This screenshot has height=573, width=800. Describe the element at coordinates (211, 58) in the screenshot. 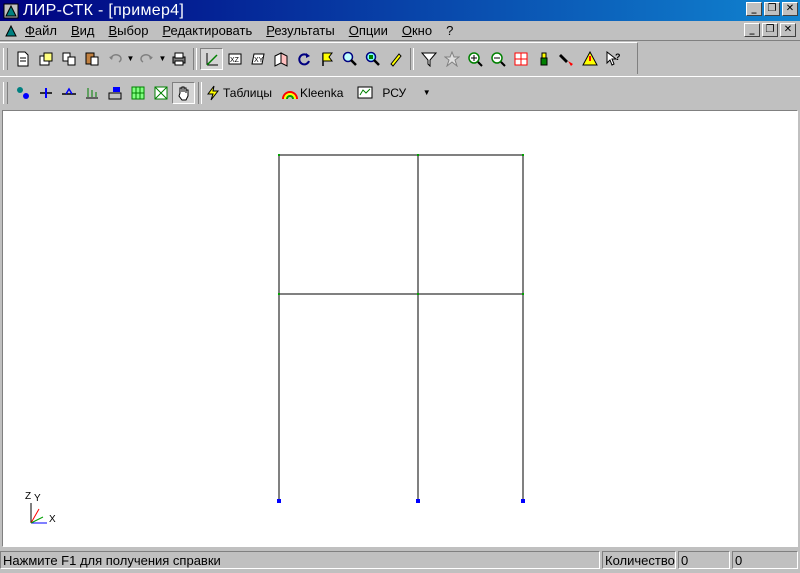

I see `axes-button` at that location.